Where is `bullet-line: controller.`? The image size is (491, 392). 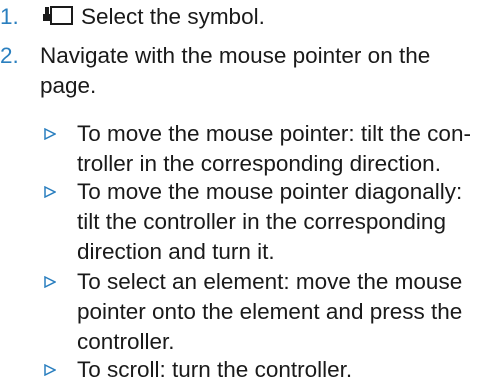 bullet-line: controller. is located at coordinates (126, 341).